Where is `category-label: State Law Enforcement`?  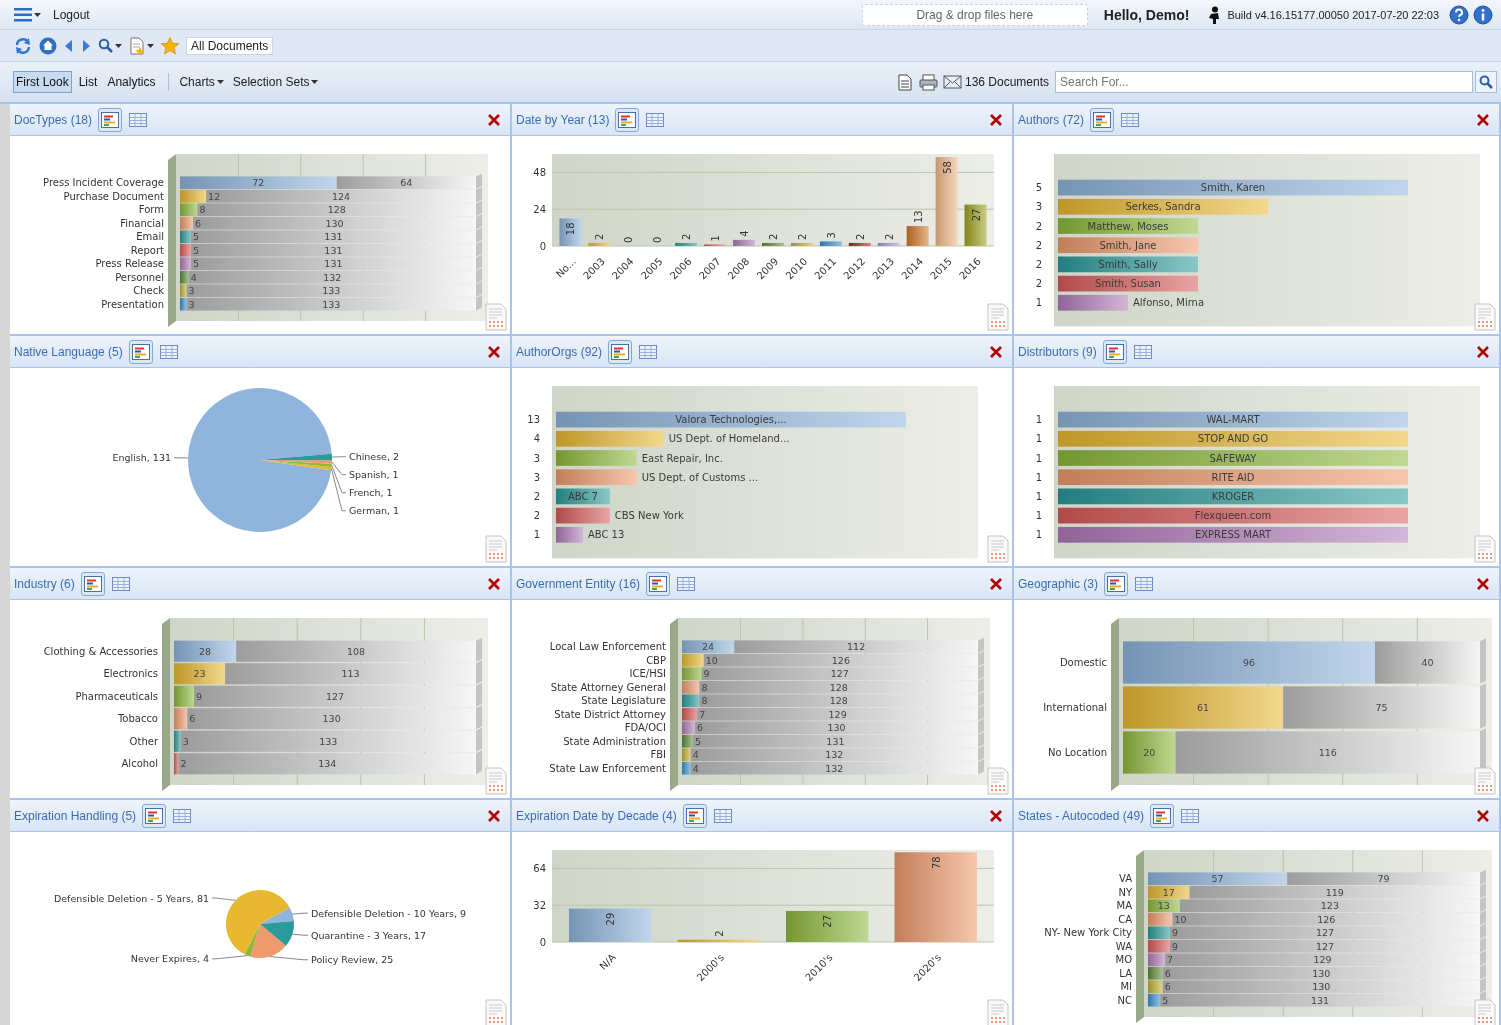
category-label: State Law Enforcement is located at coordinates (607, 768).